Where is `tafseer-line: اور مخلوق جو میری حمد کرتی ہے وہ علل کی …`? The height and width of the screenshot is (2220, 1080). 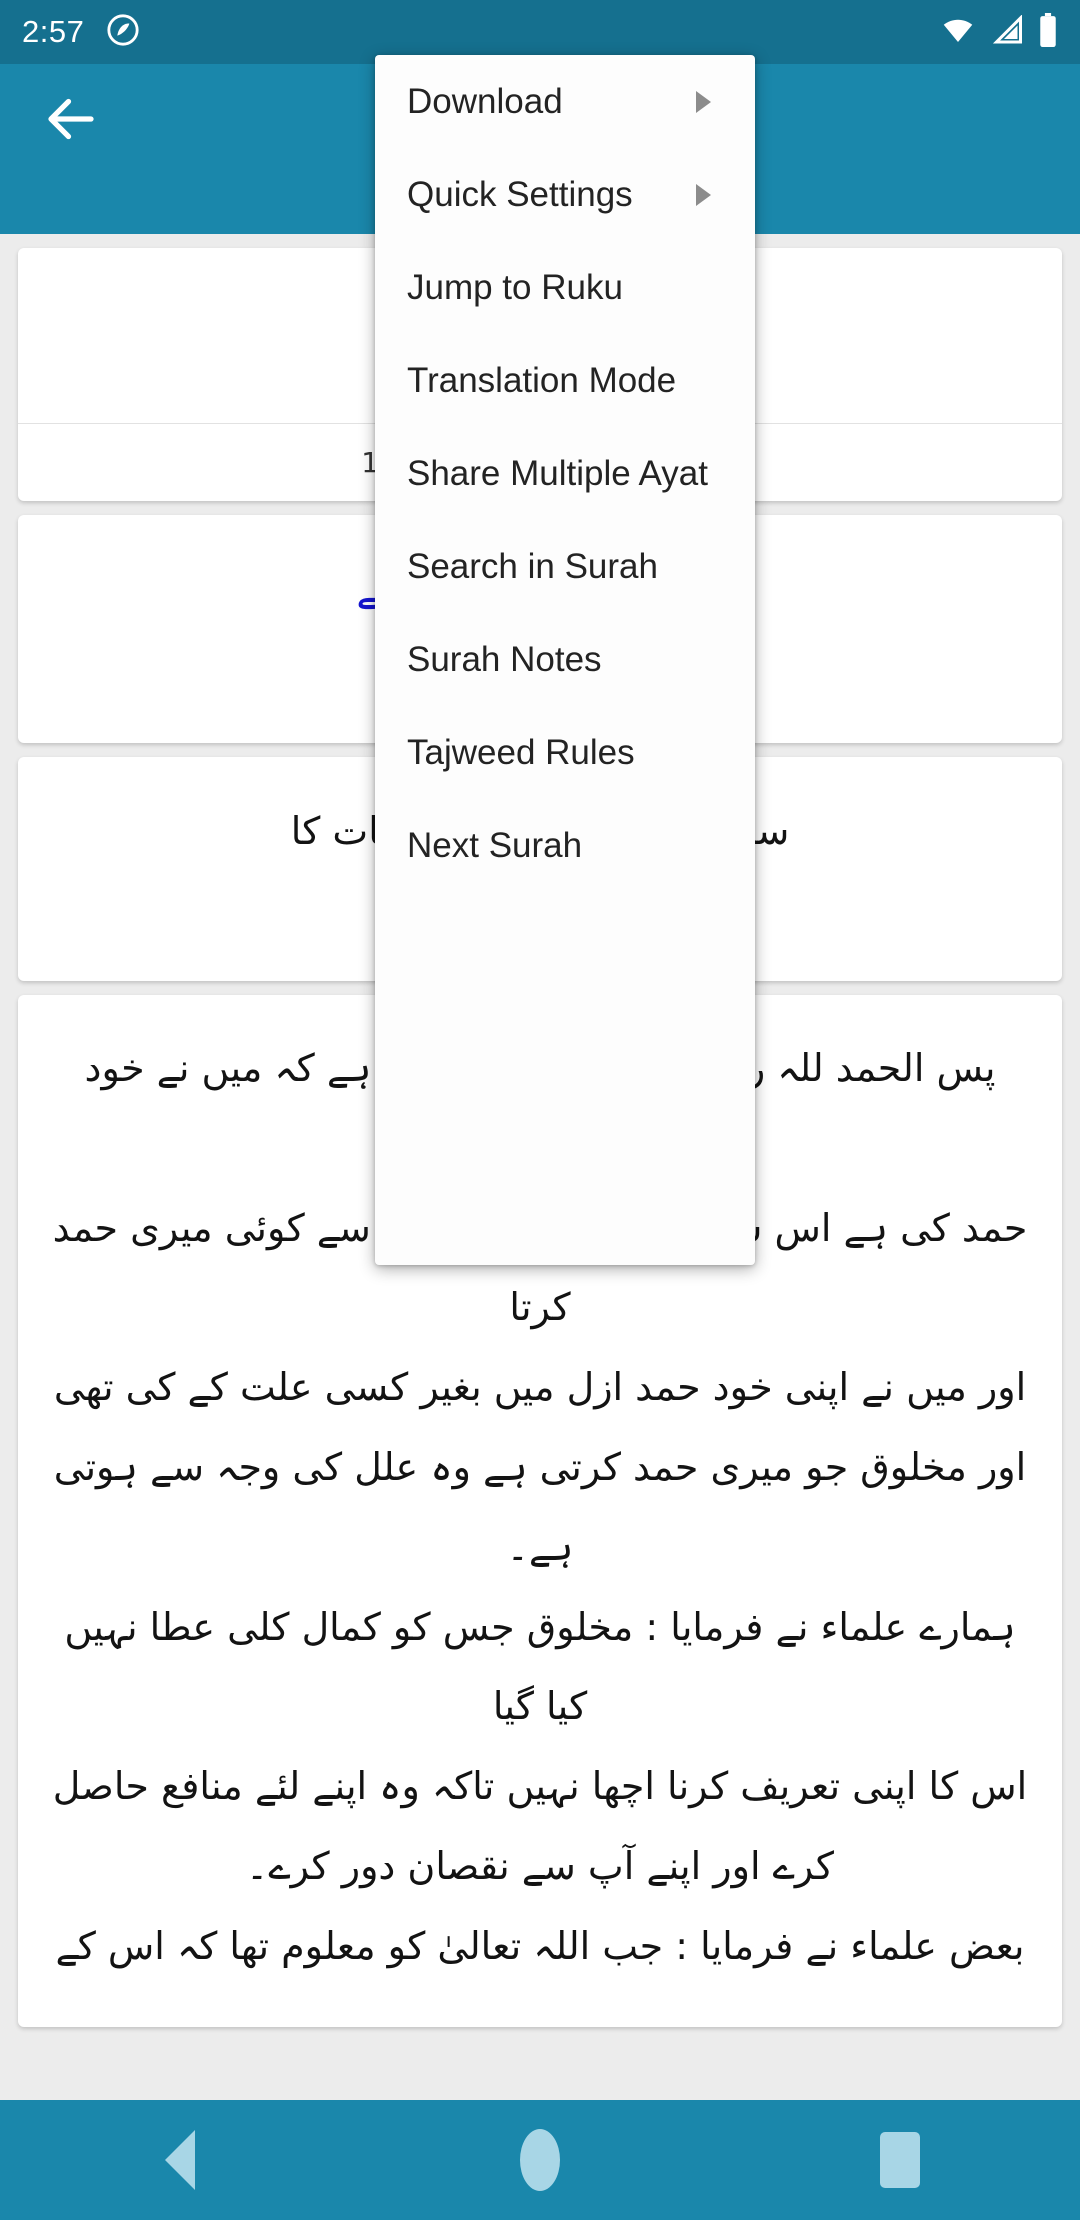
tafseer-line: اور مخلوق جو میری حمد کرتی ہے وہ علل کی … is located at coordinates (540, 1506).